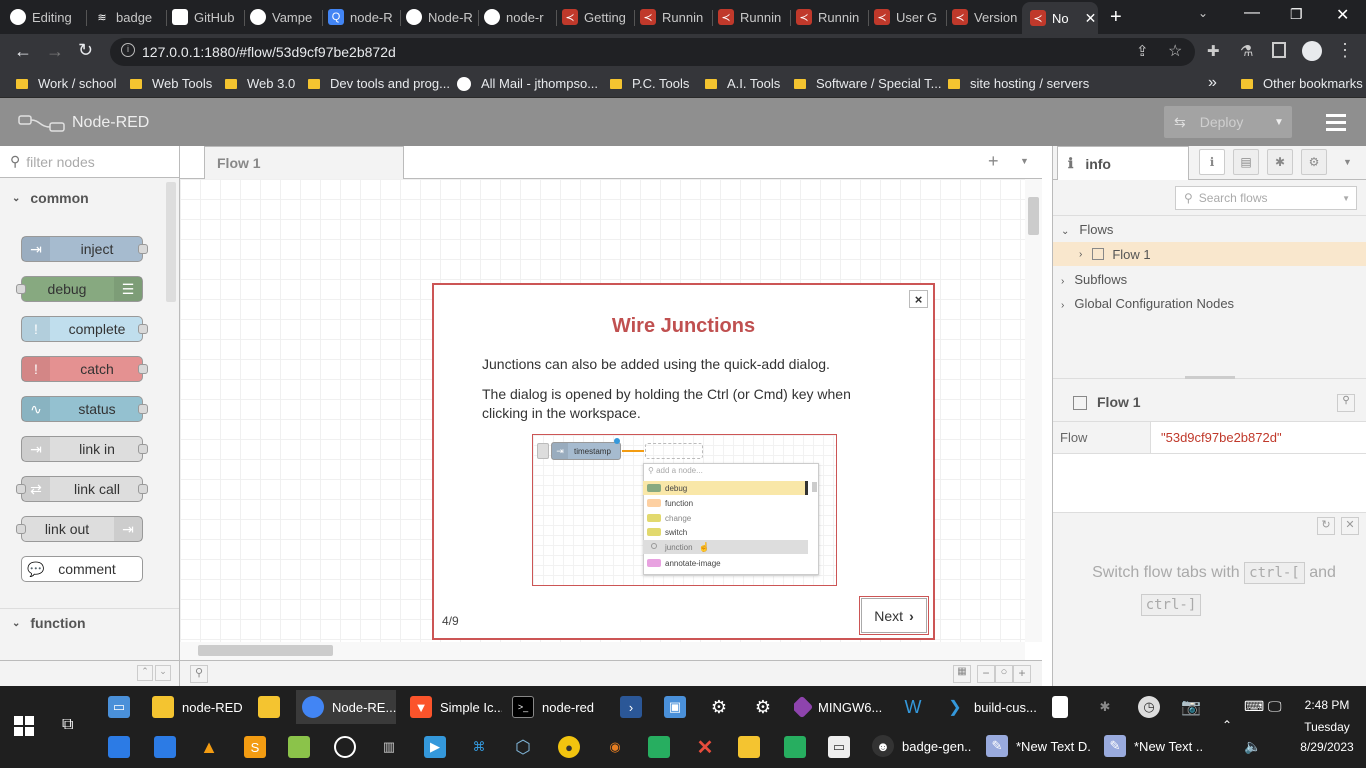  Describe the element at coordinates (1193, 707) in the screenshot. I see `taskbar-app: 📷` at that location.